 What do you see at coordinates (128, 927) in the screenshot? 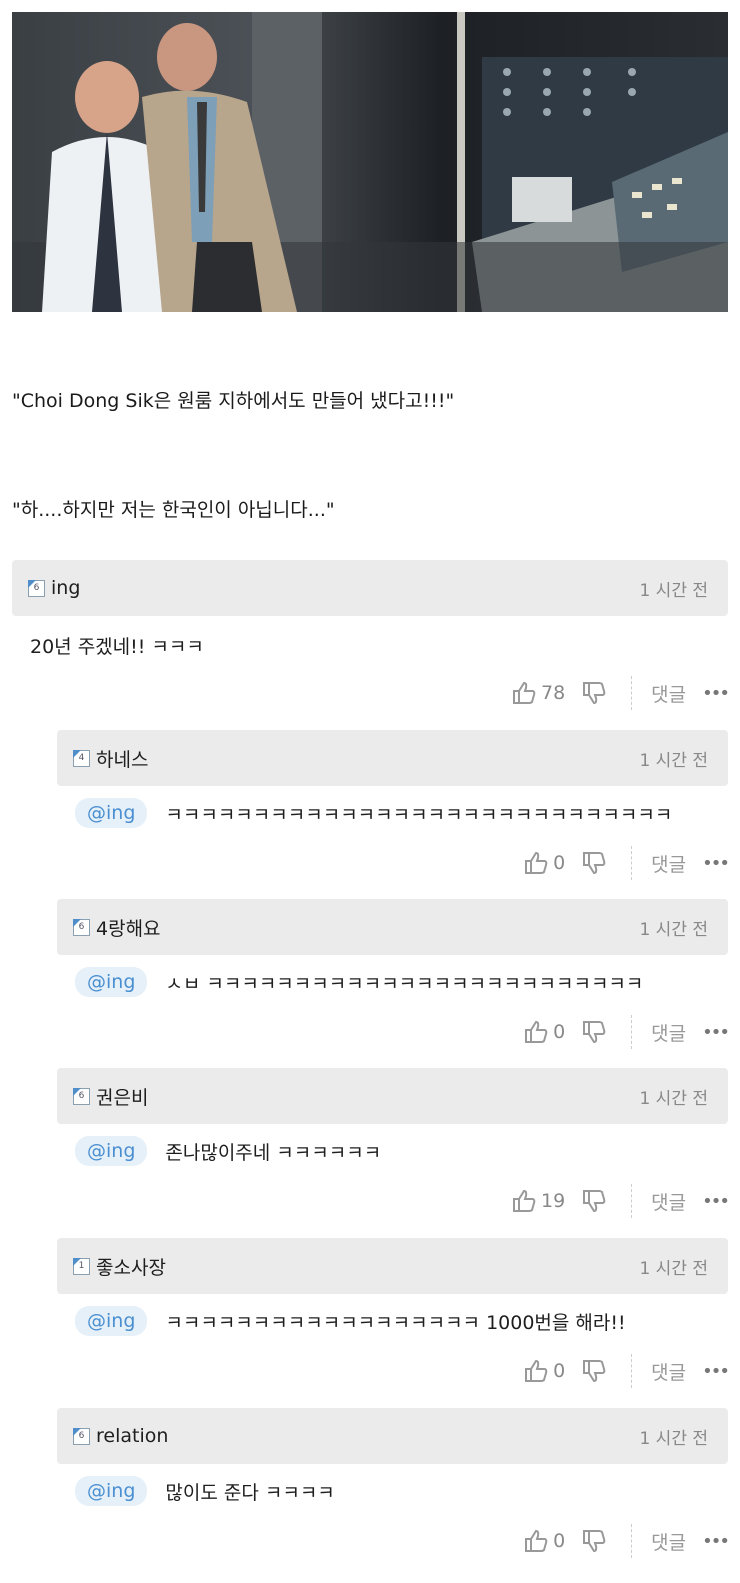
I see `reply-username: 4랑해요` at bounding box center [128, 927].